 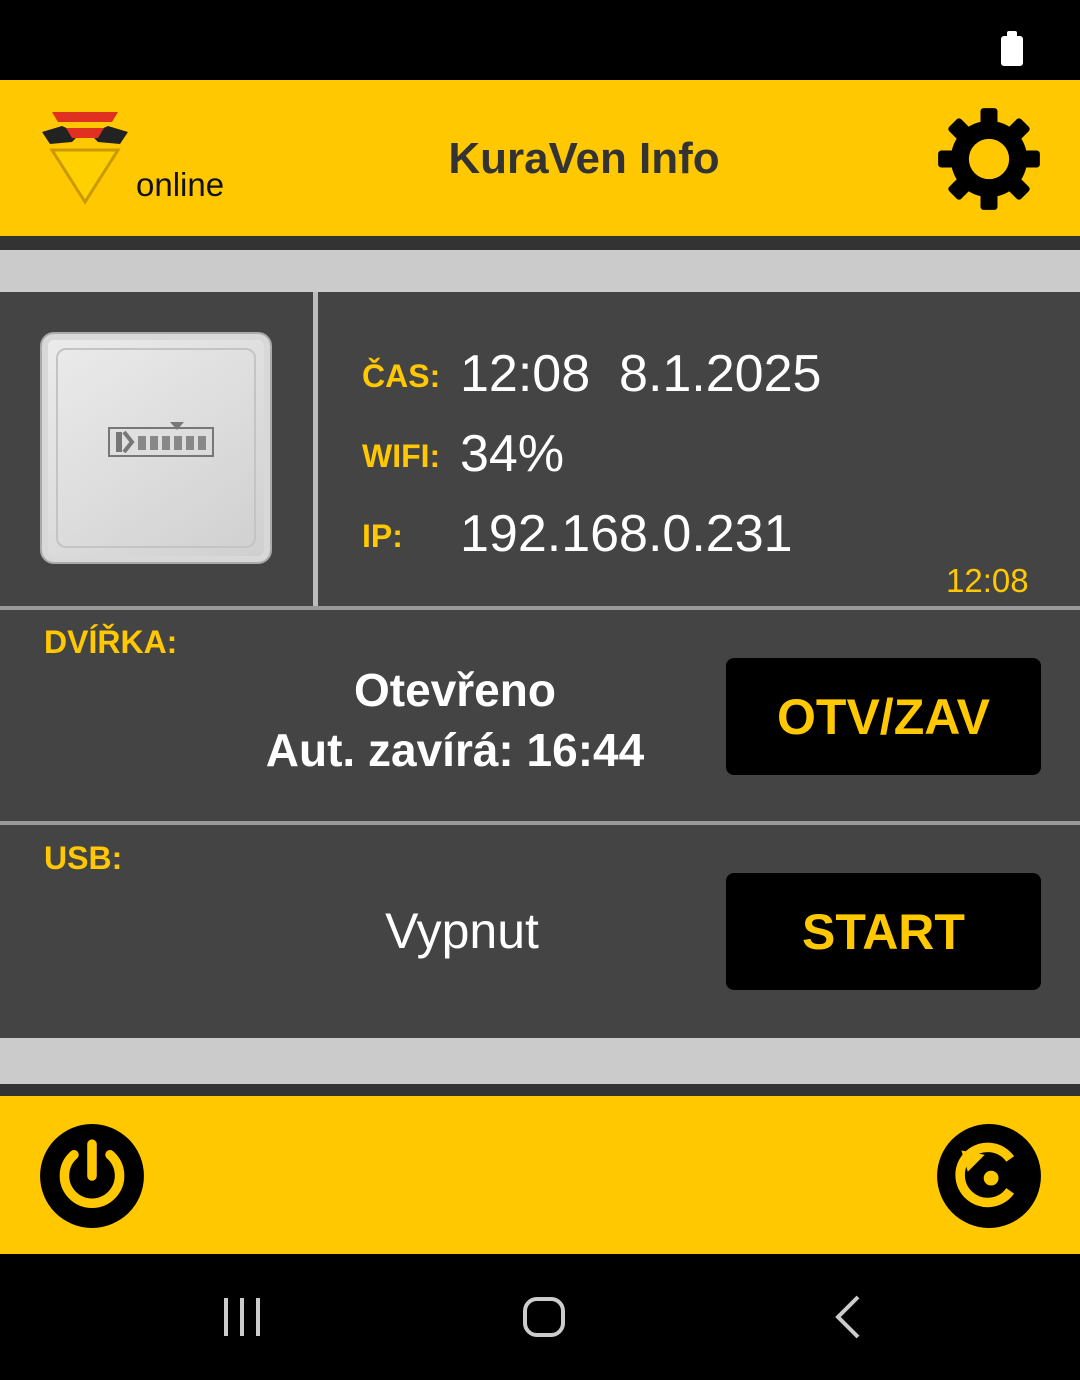 What do you see at coordinates (584, 158) in the screenshot?
I see `page-title: KuraVen Info` at bounding box center [584, 158].